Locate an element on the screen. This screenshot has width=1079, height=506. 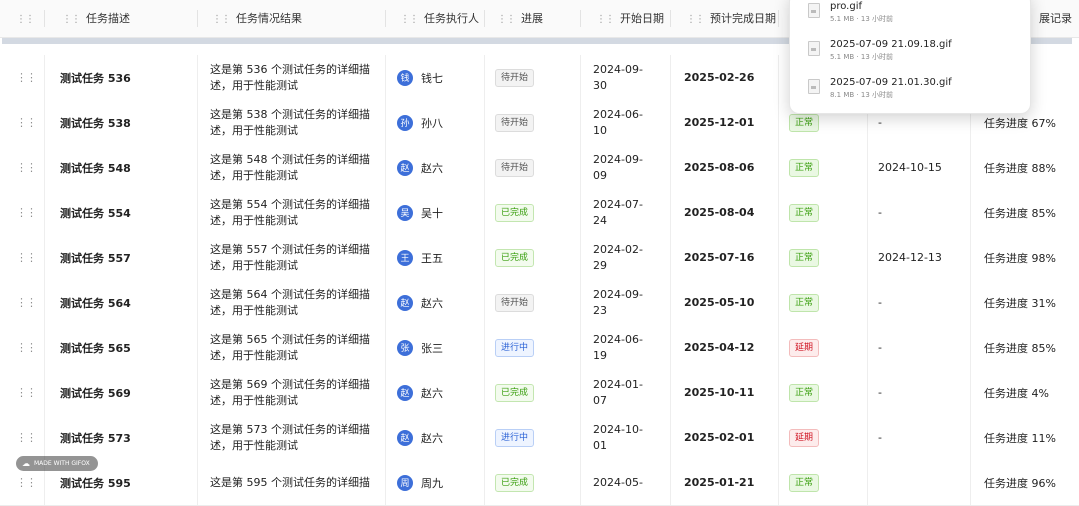
record-cell: 任务进度 98% is located at coordinates (1020, 258).